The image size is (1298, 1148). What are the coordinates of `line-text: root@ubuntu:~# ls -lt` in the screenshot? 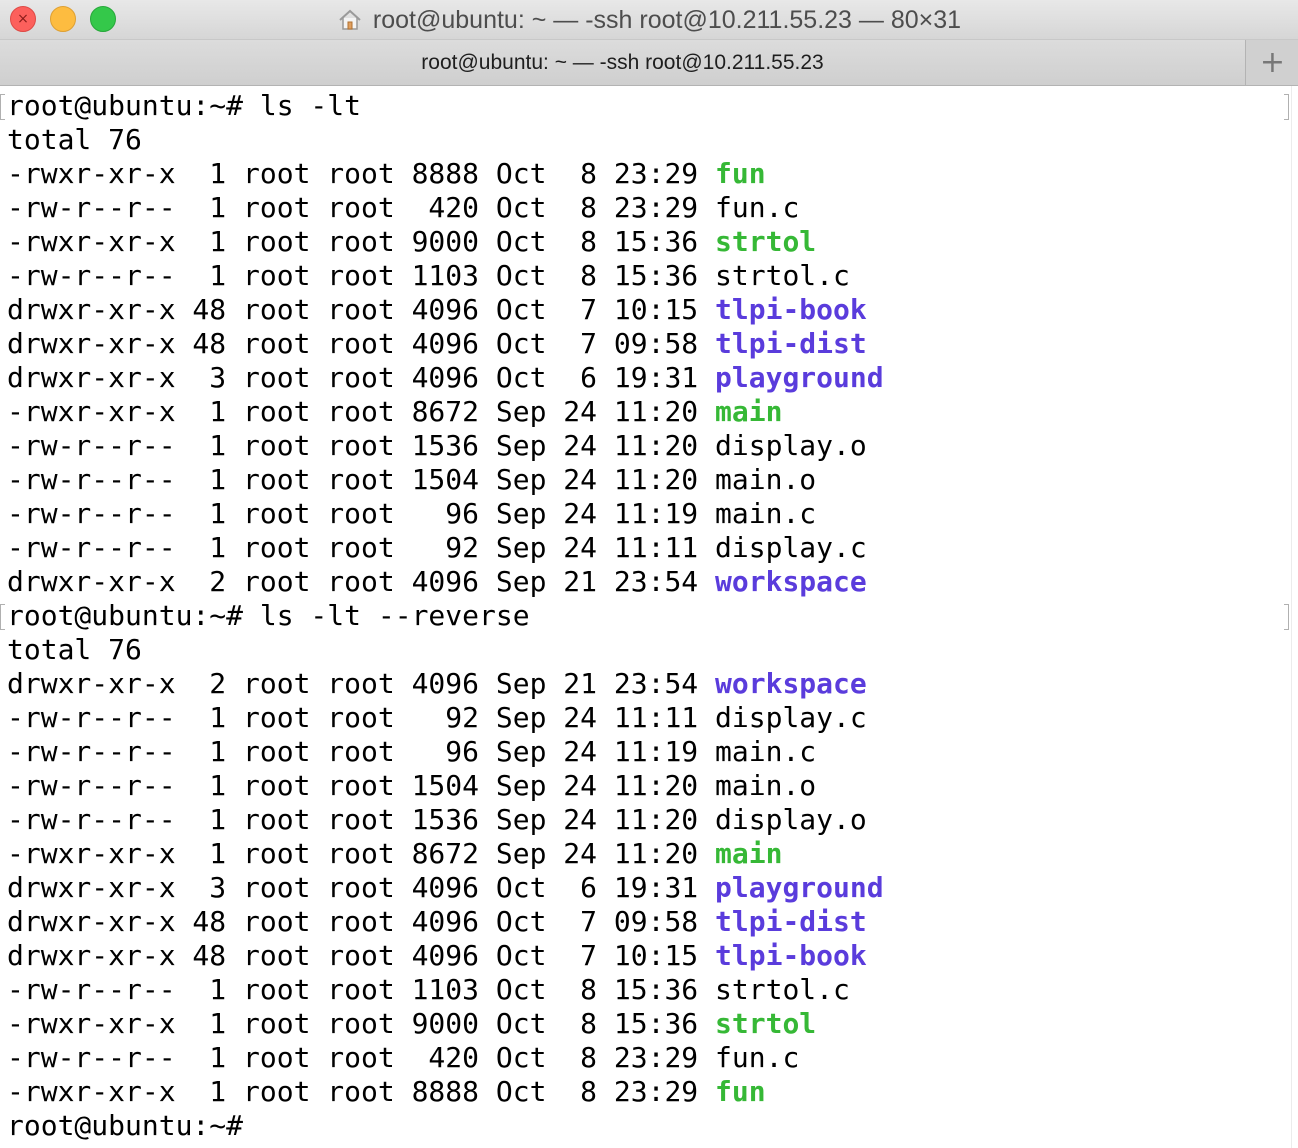 It's located at (184, 105).